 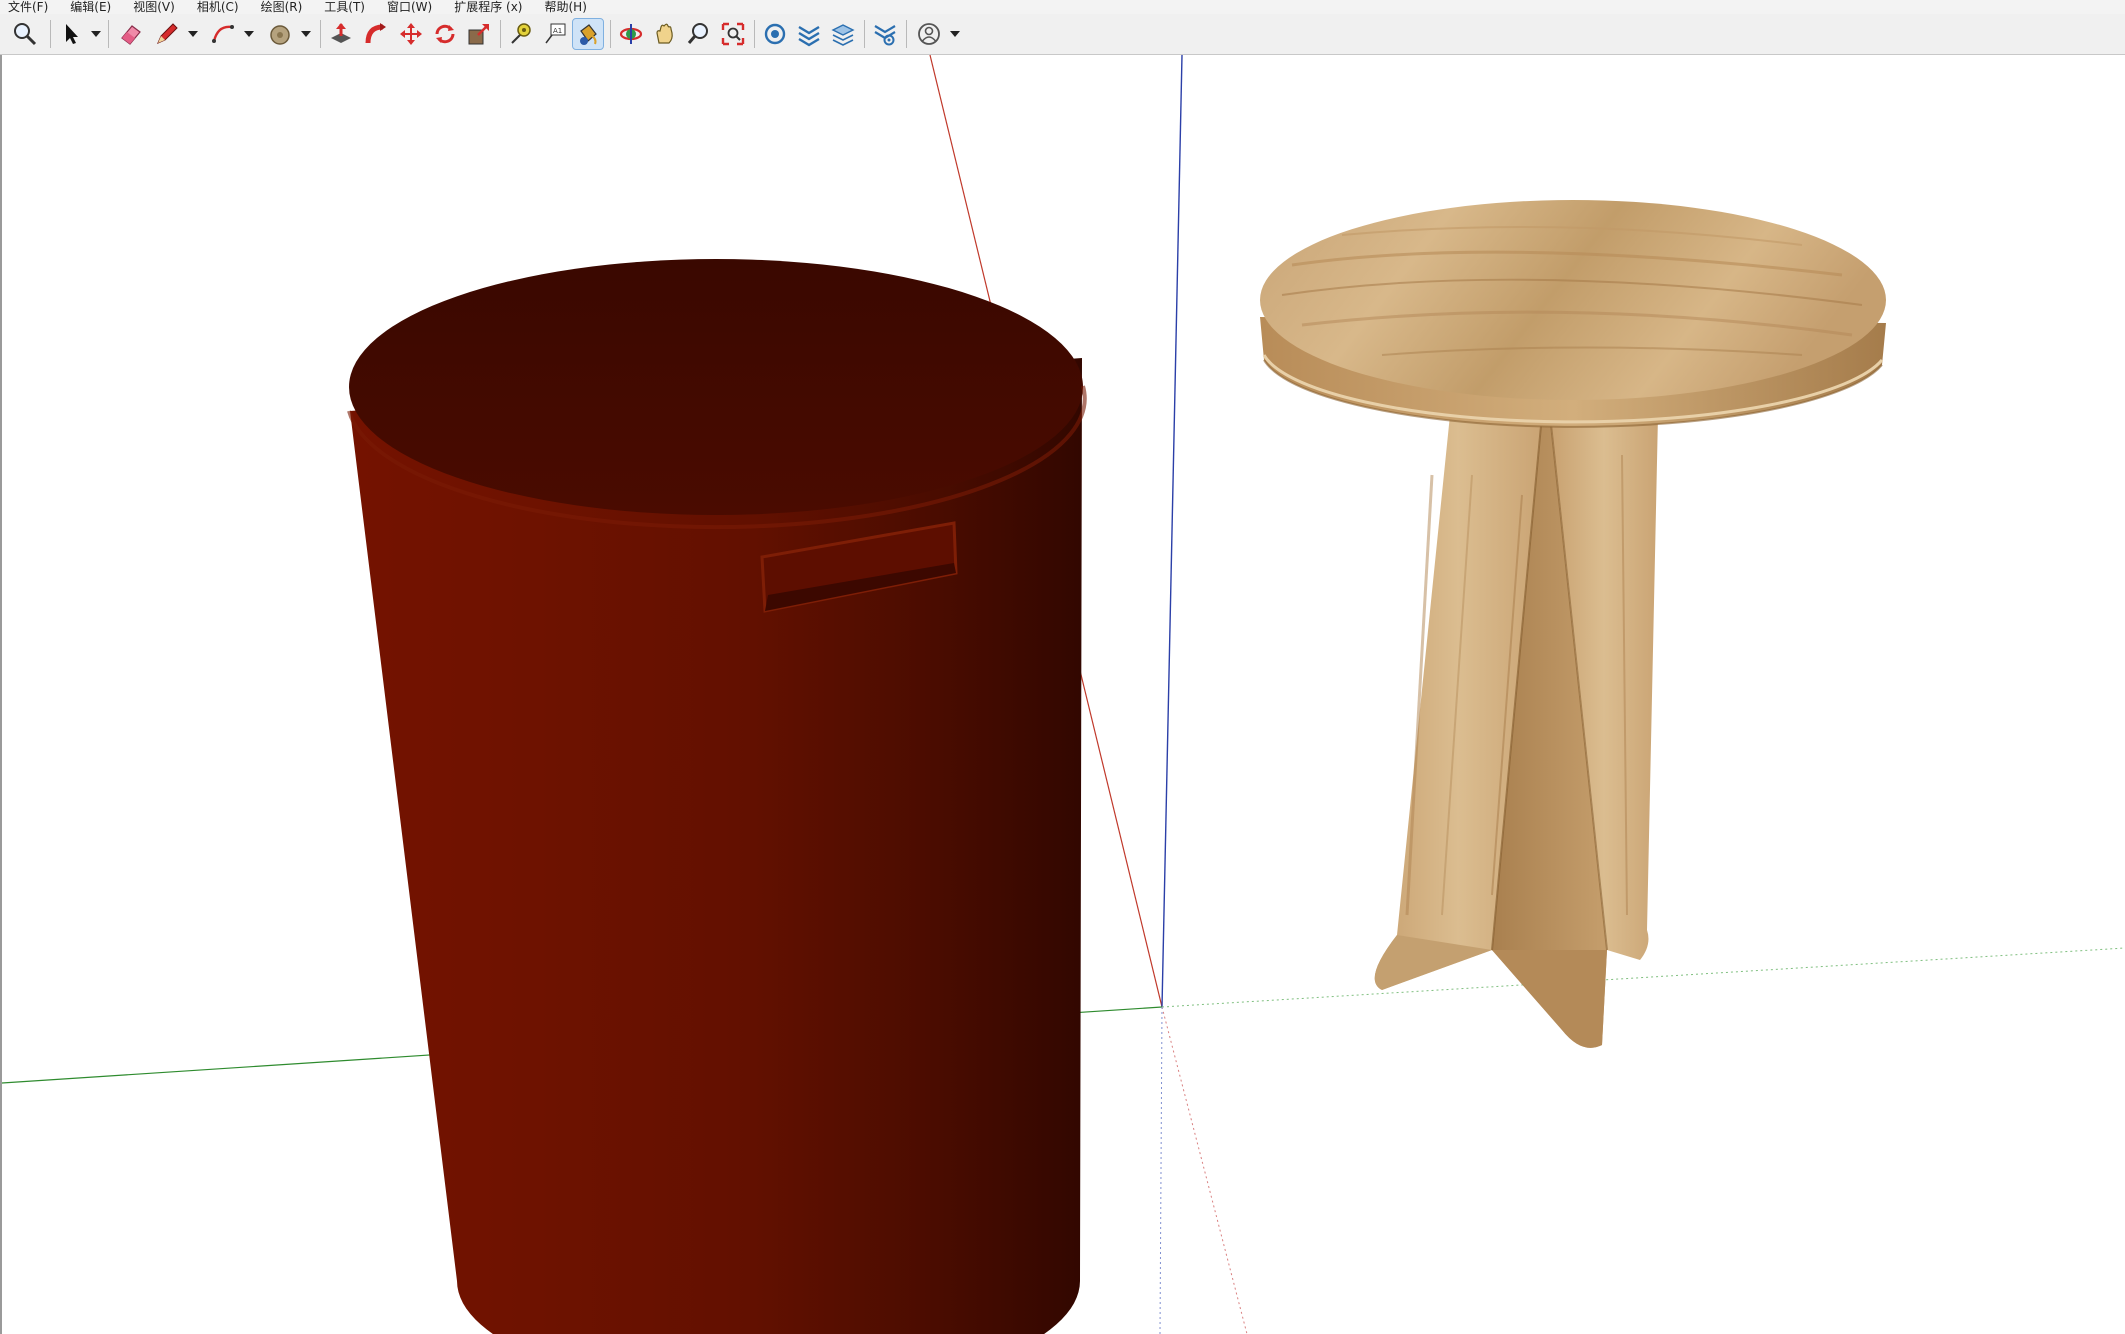 What do you see at coordinates (843, 34) in the screenshot?
I see `layers-icon` at bounding box center [843, 34].